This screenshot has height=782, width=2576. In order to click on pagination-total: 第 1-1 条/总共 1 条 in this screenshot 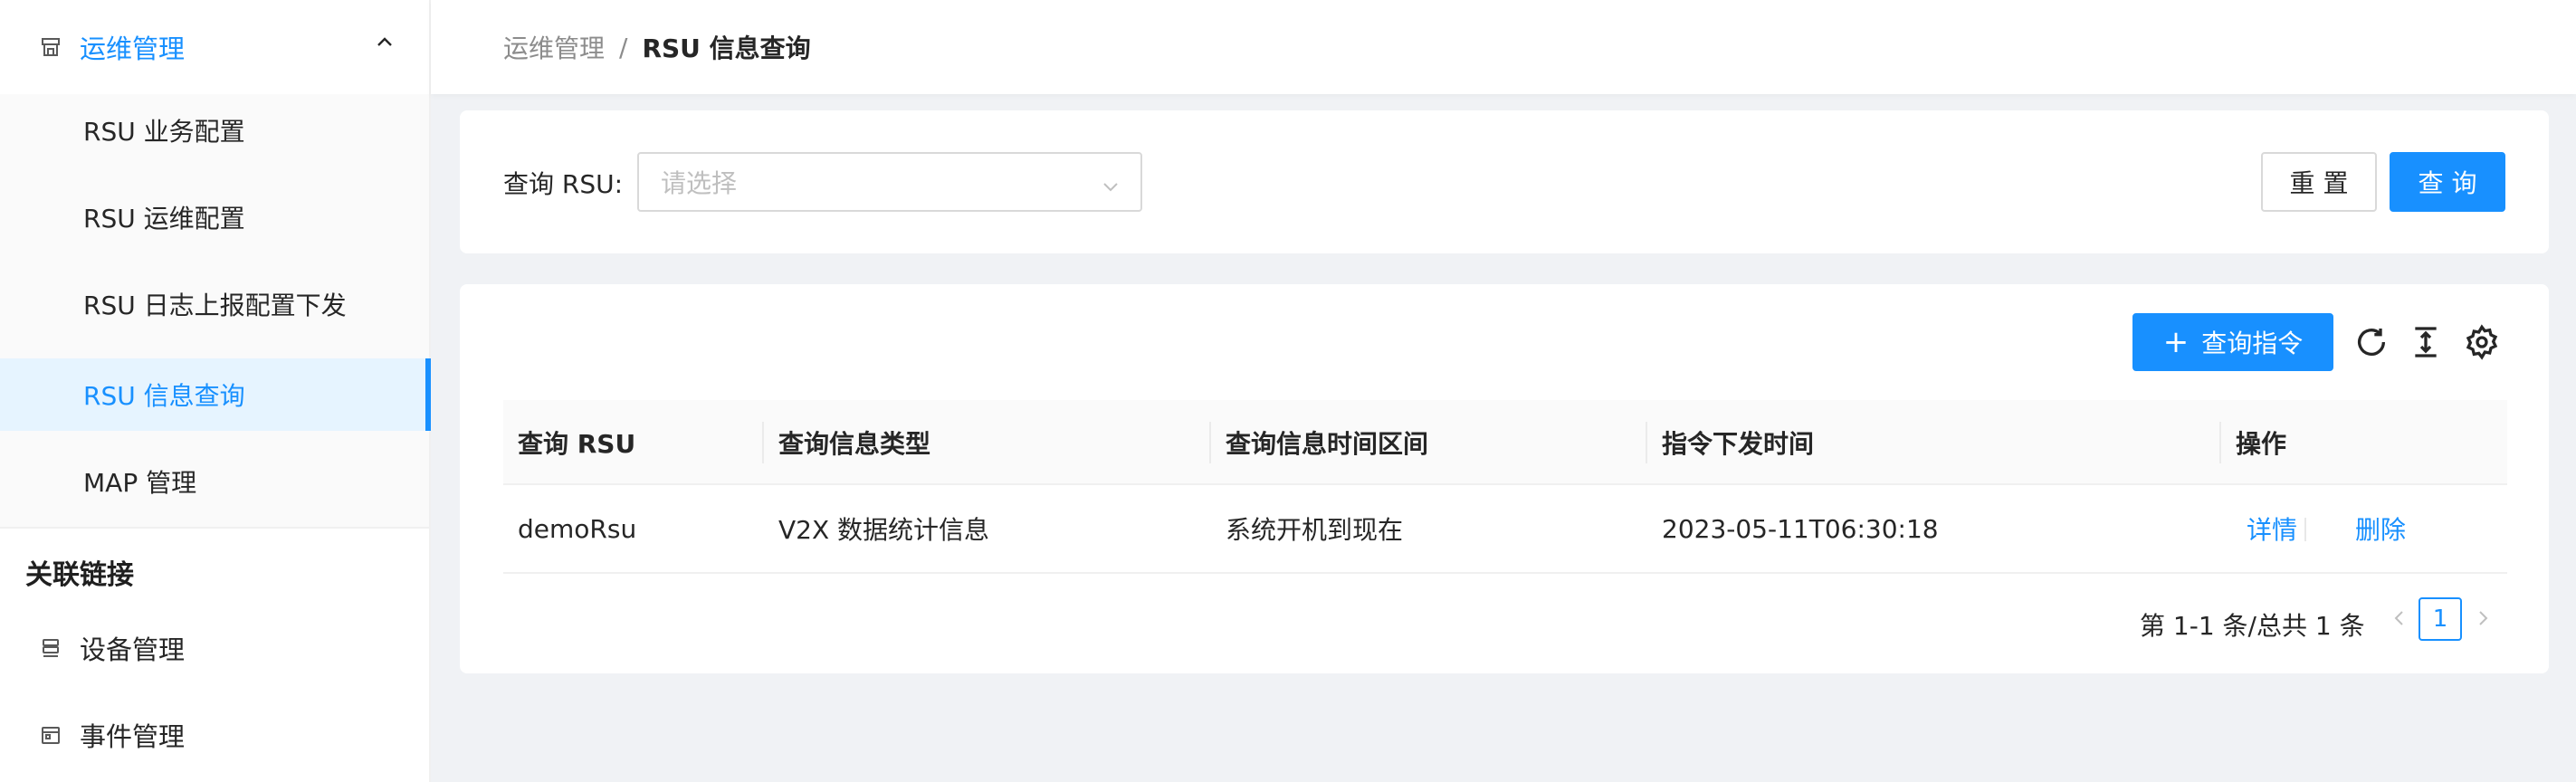, I will do `click(2252, 626)`.